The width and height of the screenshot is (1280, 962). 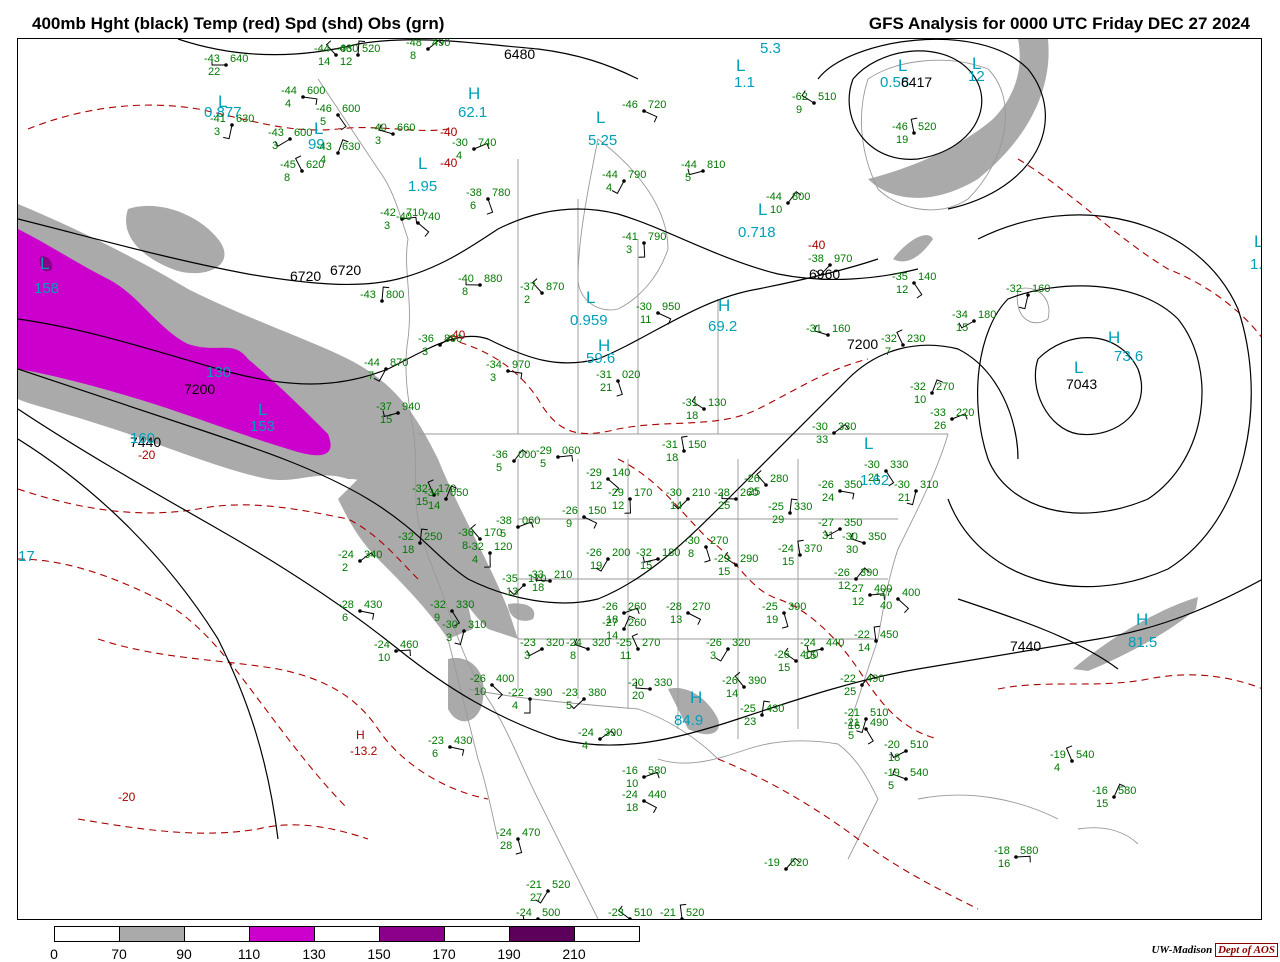 I want to click on obs-dewpoint-depression: 21, so click(x=606, y=388).